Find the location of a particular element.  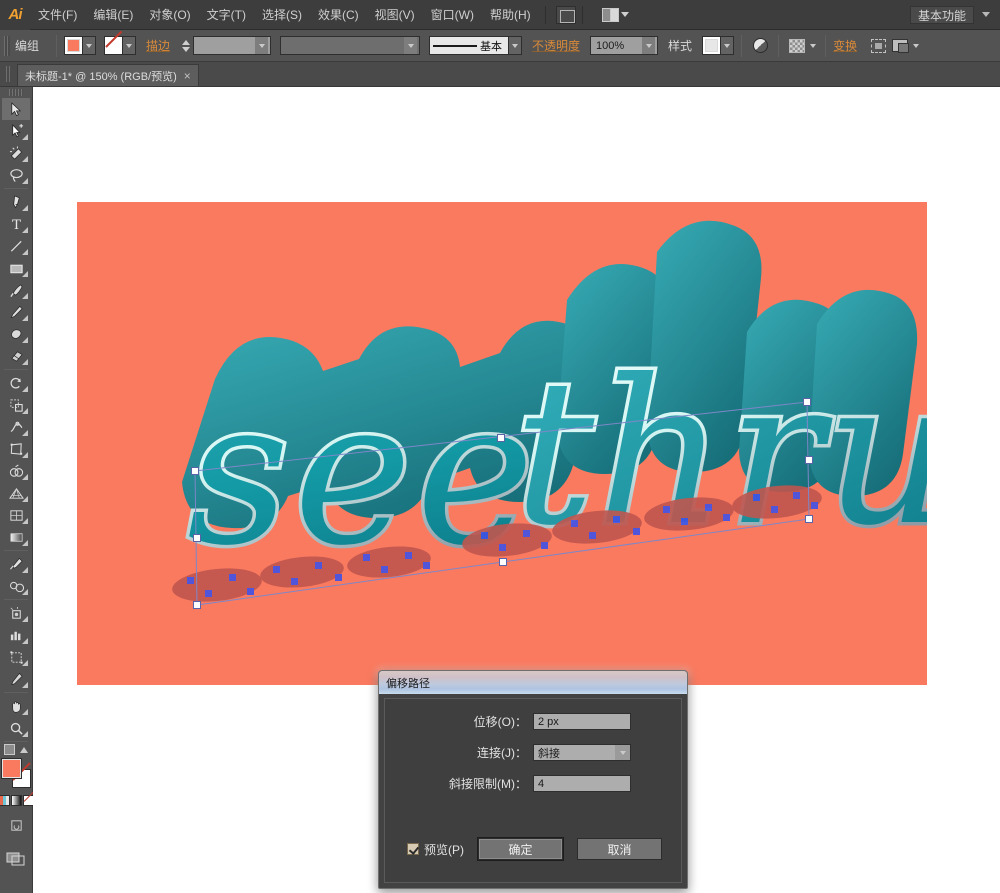

menu-item-edit: 编辑(E) is located at coordinates (113, 15).